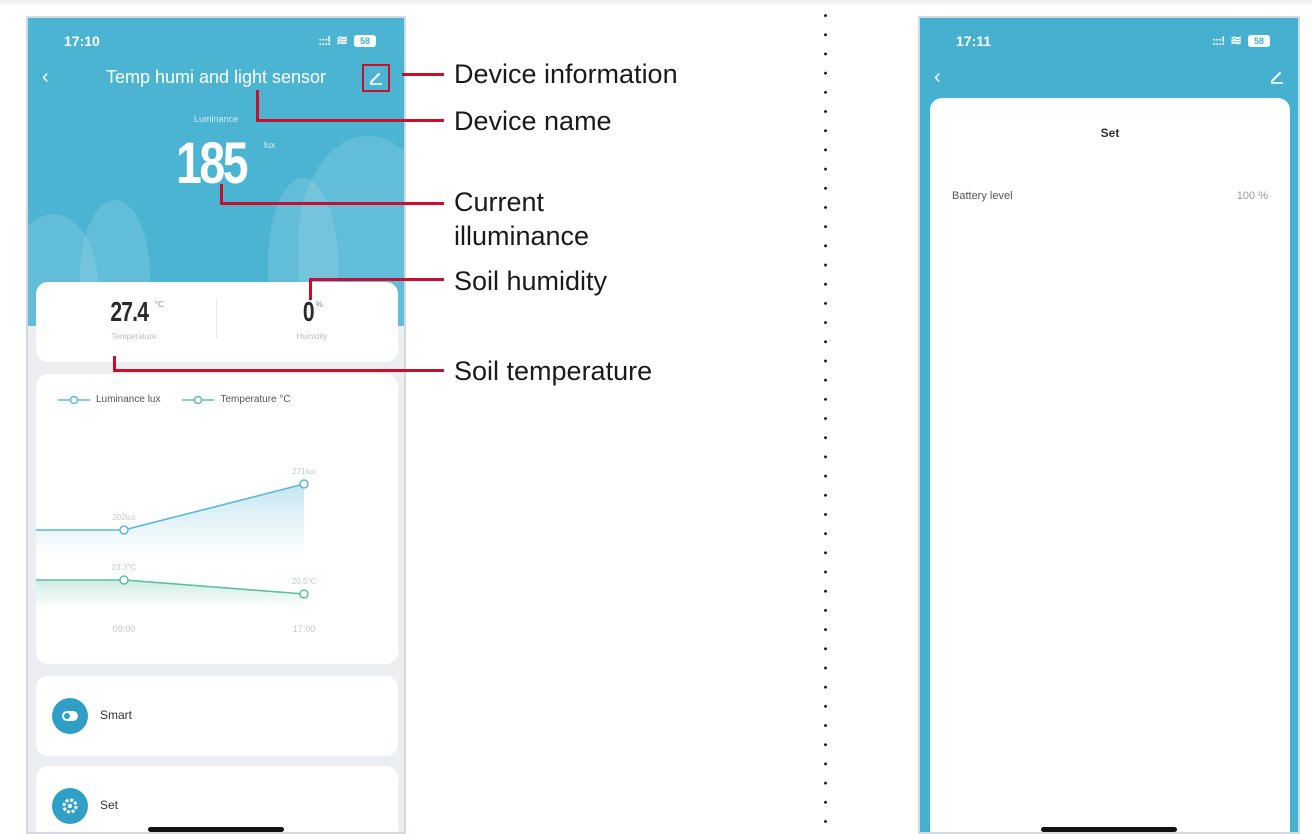 The image size is (1312, 834). Describe the element at coordinates (174, 399) in the screenshot. I see `chart-legend: Luminance lux Temperature °C` at that location.